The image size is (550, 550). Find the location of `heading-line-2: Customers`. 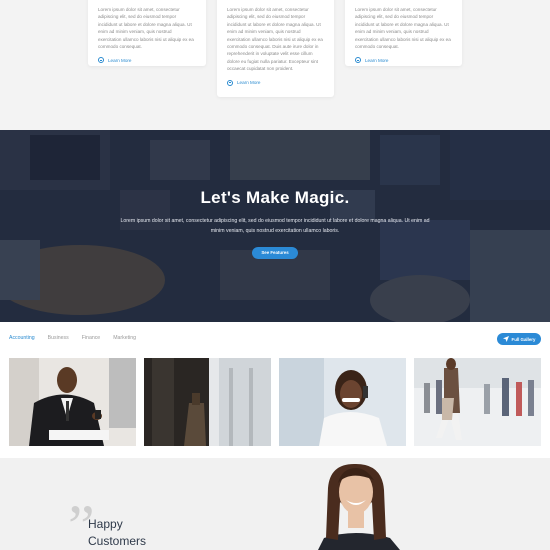

heading-line-2: Customers is located at coordinates (117, 541).